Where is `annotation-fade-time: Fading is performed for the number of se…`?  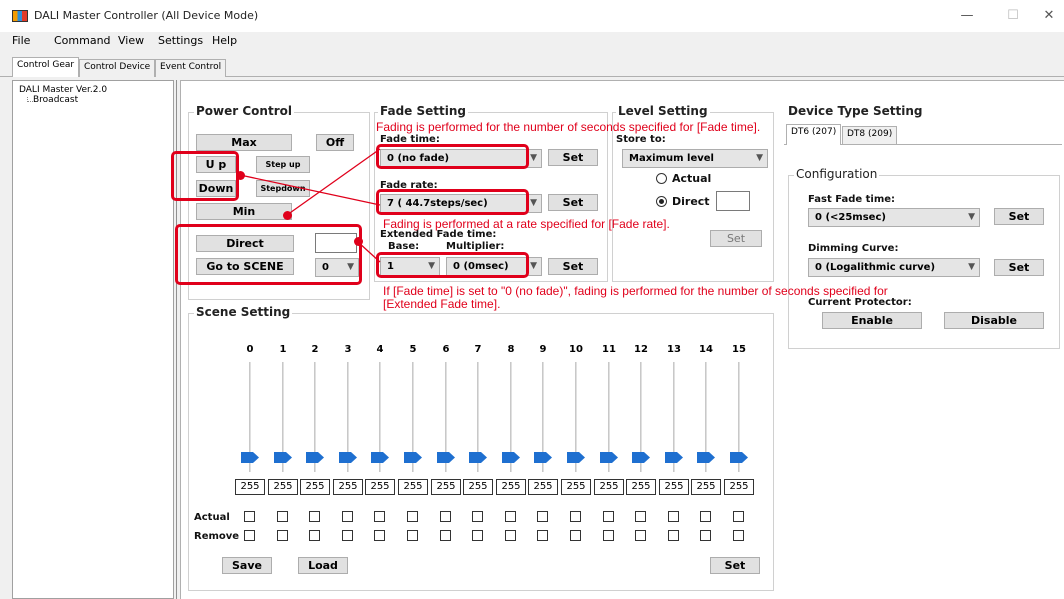 annotation-fade-time: Fading is performed for the number of se… is located at coordinates (568, 127).